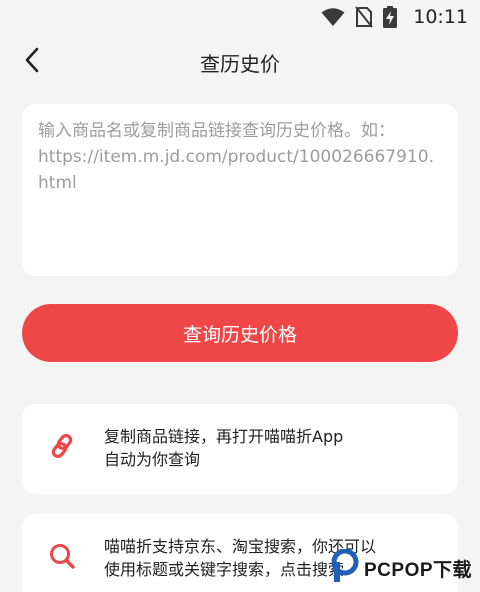 This screenshot has width=480, height=592. What do you see at coordinates (62, 446) in the screenshot?
I see `link-icon` at bounding box center [62, 446].